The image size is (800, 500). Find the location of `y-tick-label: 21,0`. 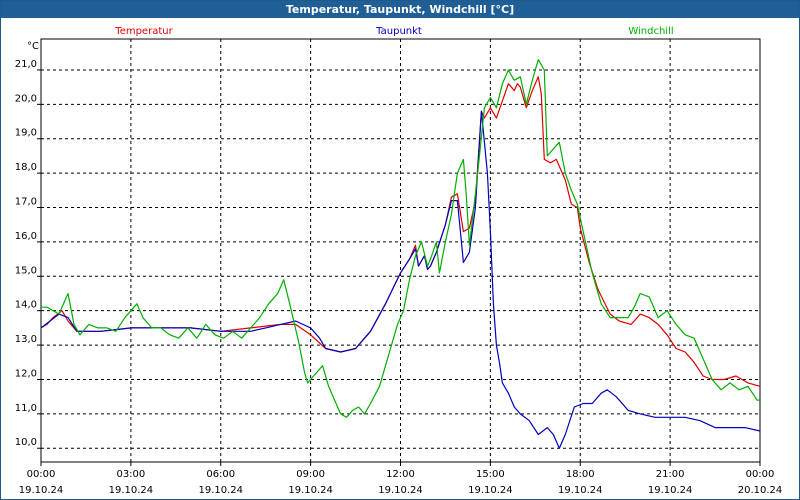

y-tick-label: 21,0 is located at coordinates (26, 64).